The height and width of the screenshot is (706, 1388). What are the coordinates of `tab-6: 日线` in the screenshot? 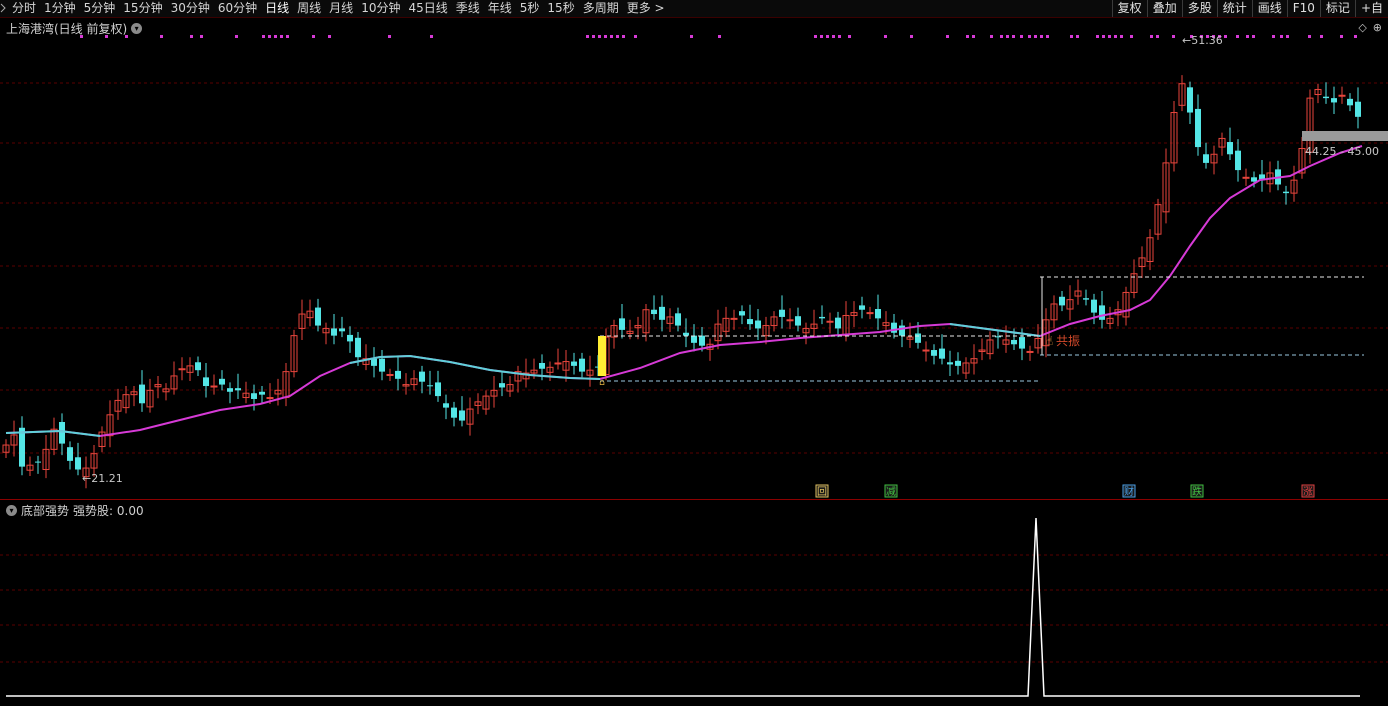 It's located at (277, 8).